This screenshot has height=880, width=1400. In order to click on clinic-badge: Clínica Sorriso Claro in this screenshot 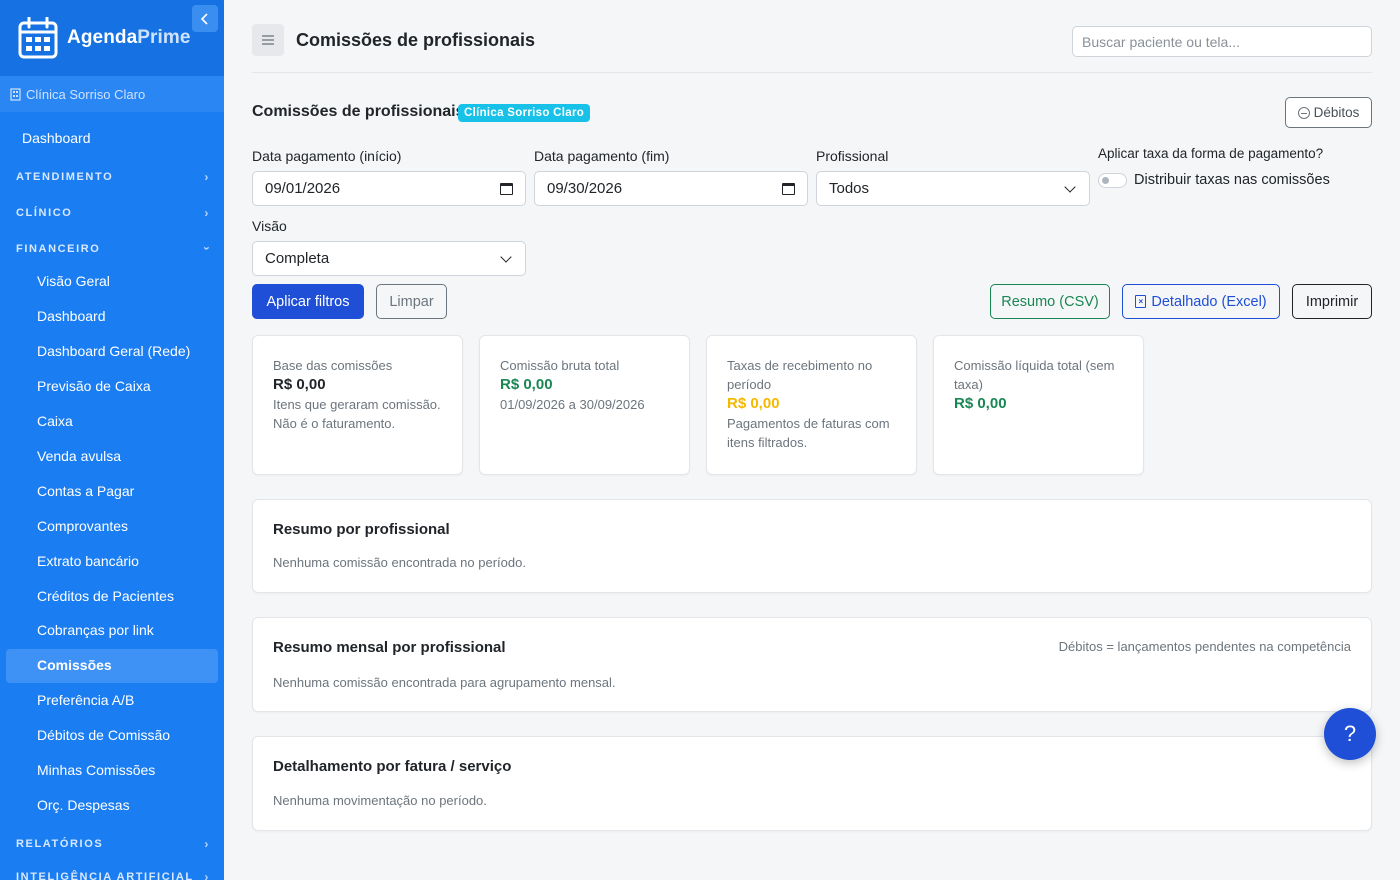, I will do `click(524, 113)`.